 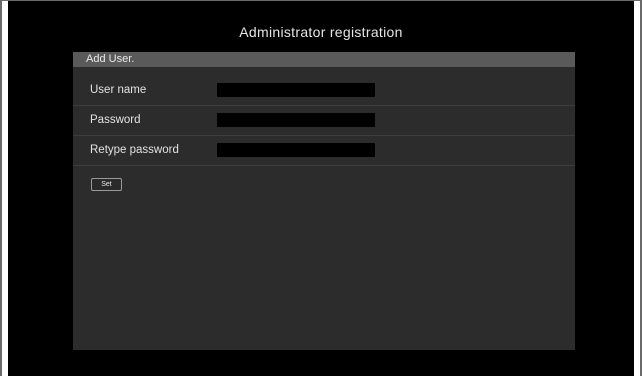 I want to click on password-label: Password, so click(x=115, y=120).